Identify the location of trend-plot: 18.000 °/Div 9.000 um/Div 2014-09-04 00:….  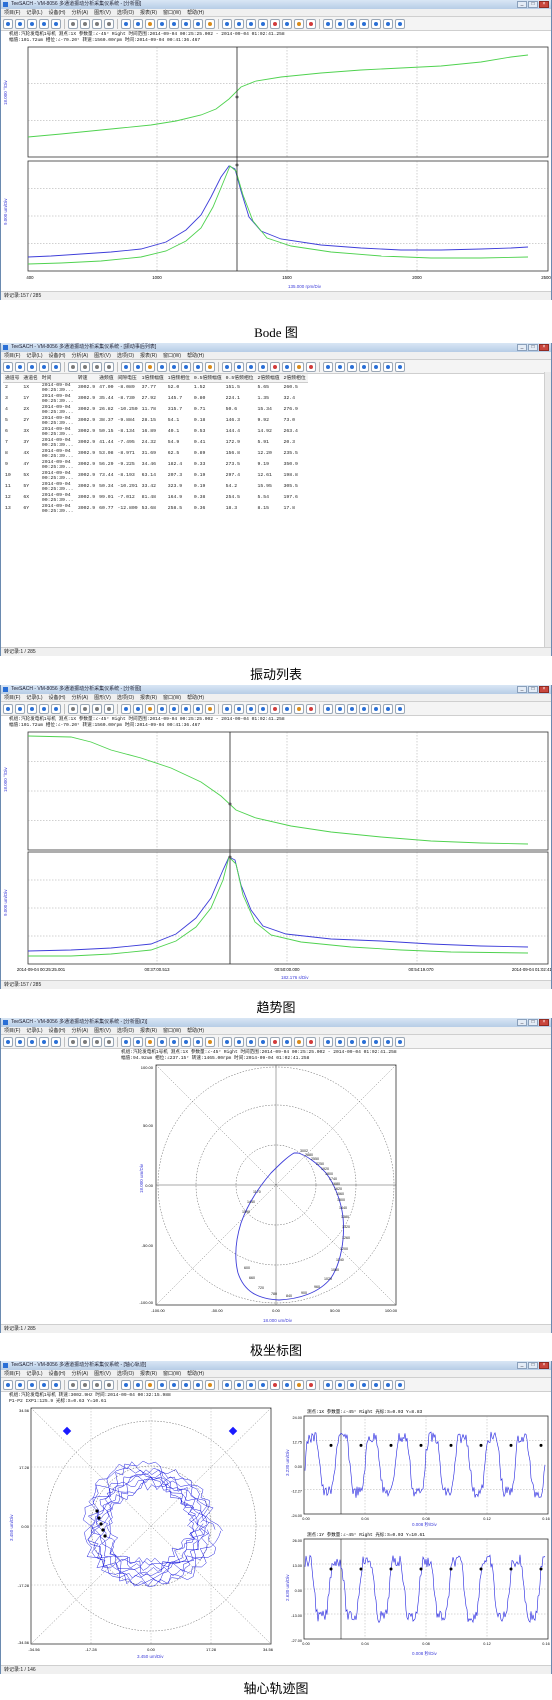
(276, 855).